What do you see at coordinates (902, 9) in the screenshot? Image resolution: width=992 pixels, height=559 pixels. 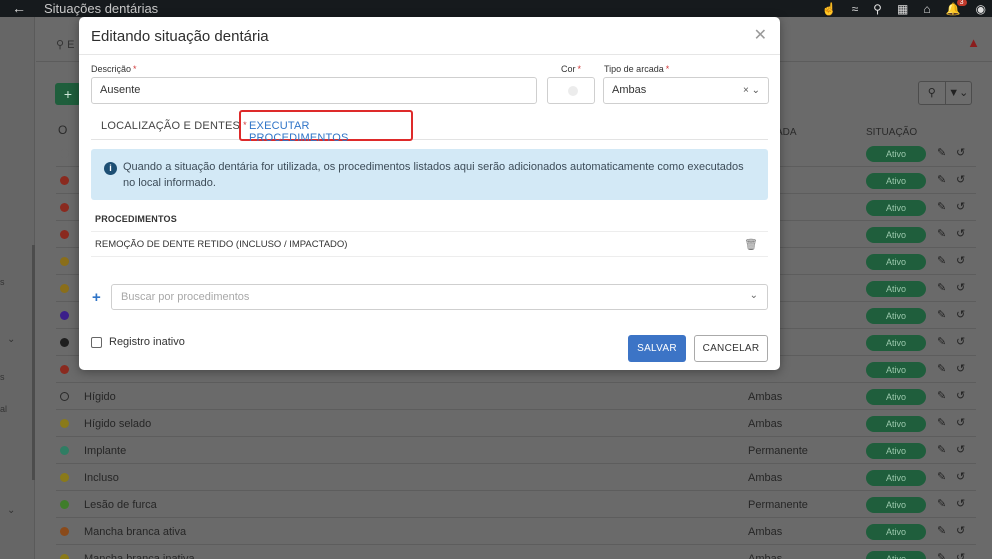 I see `grid-icon: ▦` at bounding box center [902, 9].